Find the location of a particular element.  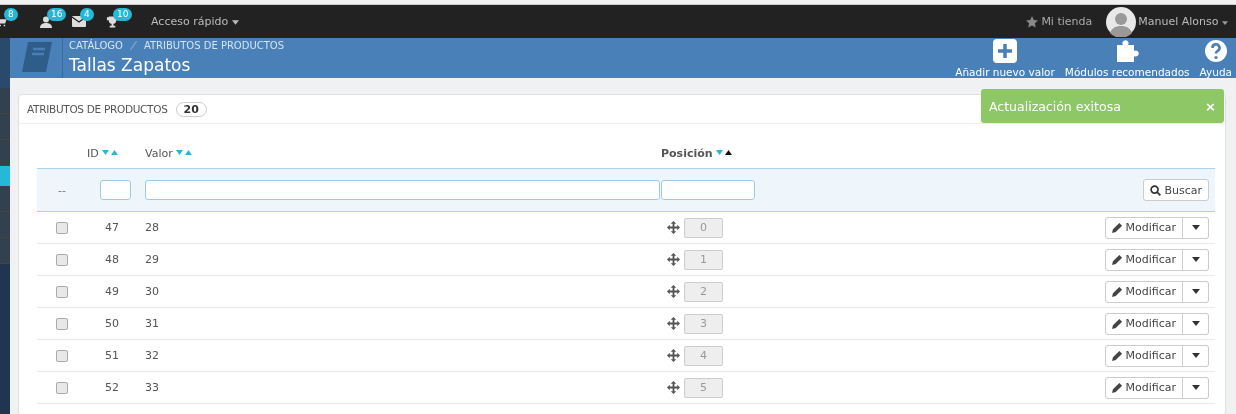

sort-icon is located at coordinates (724, 153).